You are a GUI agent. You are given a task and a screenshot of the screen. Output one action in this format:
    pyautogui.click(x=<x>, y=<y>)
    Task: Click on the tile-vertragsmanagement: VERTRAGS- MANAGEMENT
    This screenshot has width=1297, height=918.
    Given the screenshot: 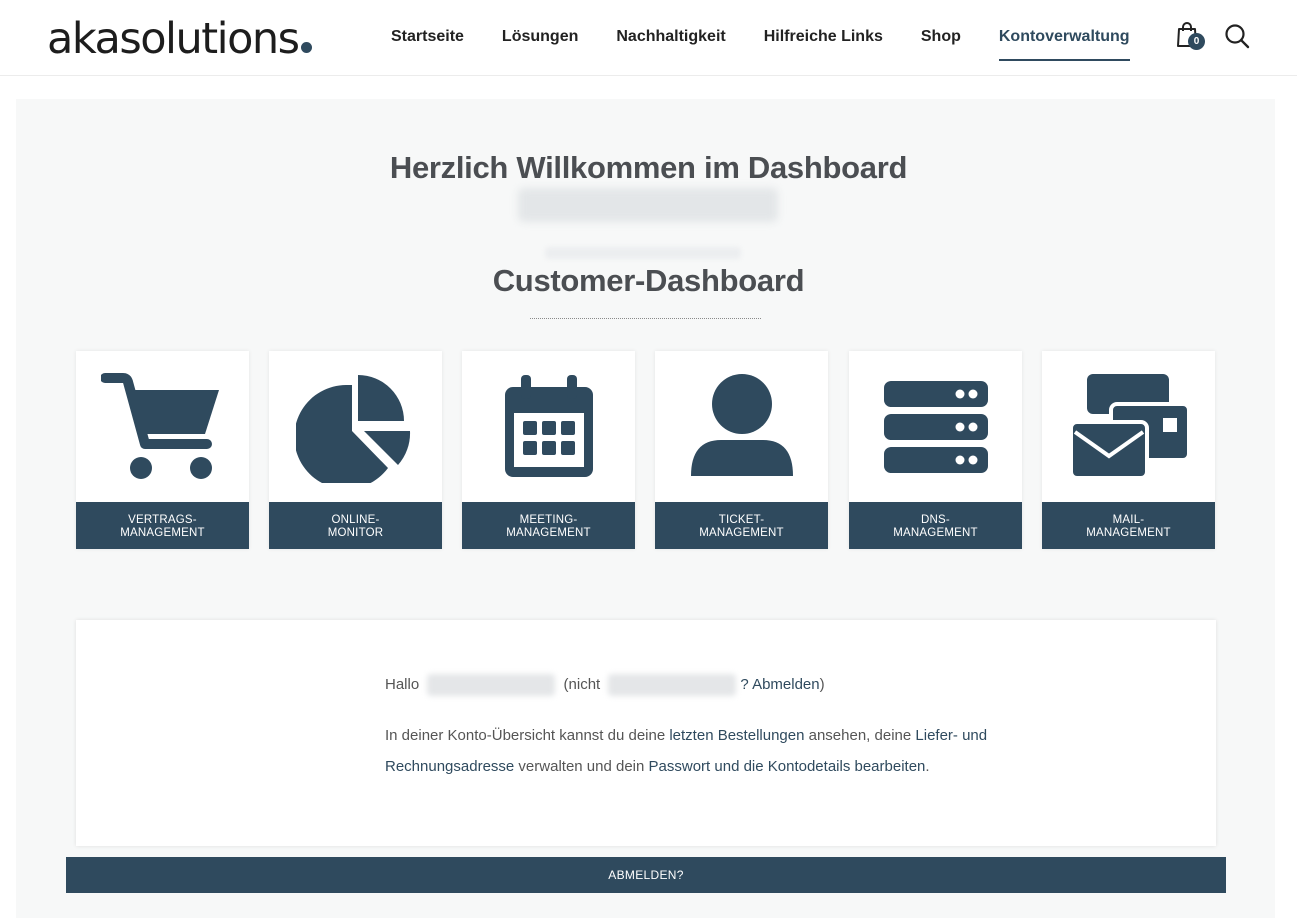 What is the action you would take?
    pyautogui.click(x=162, y=450)
    